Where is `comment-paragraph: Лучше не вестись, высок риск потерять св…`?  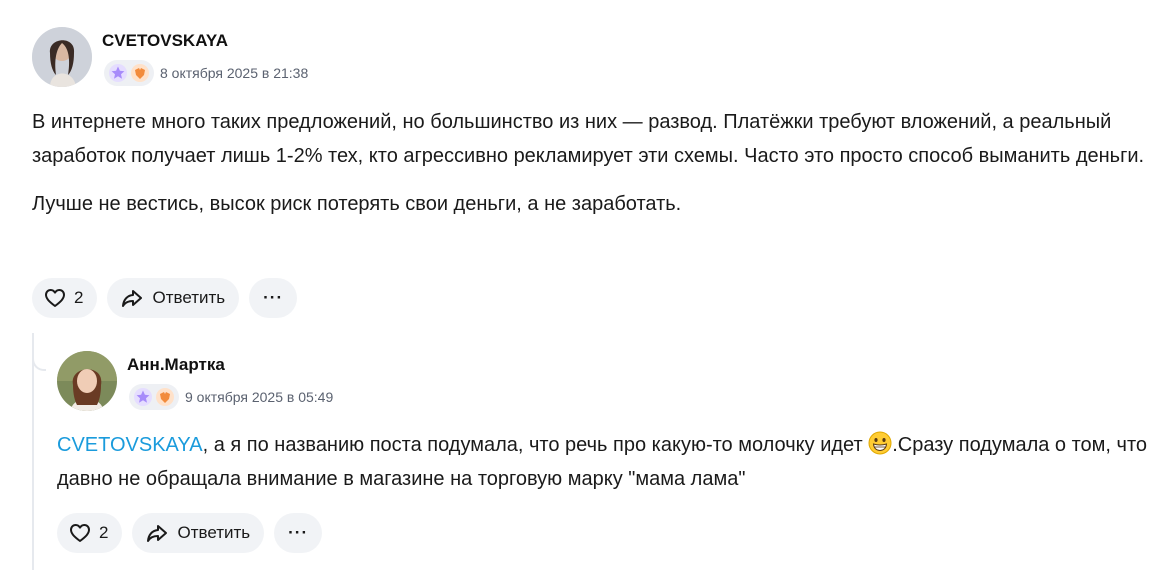 comment-paragraph: Лучше не вестись, высок риск потерять св… is located at coordinates (357, 204).